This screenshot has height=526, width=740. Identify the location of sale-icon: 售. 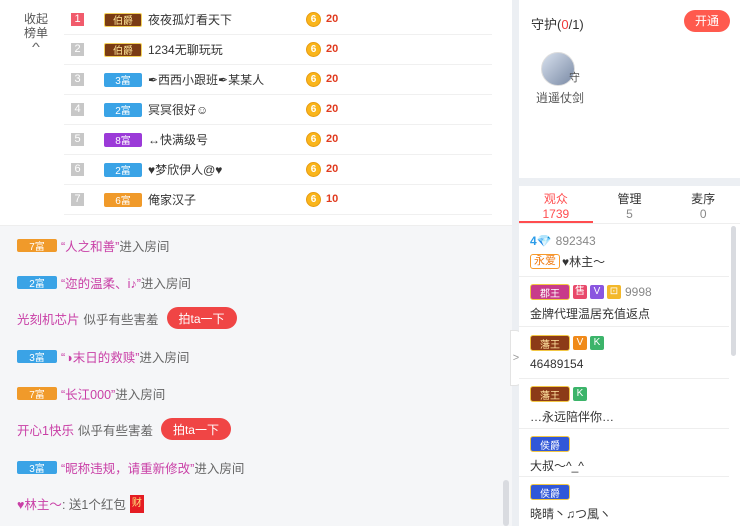
(580, 292).